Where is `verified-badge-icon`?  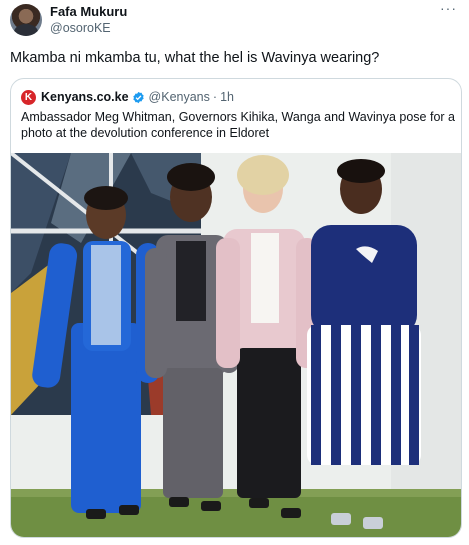
verified-badge-icon is located at coordinates (138, 97).